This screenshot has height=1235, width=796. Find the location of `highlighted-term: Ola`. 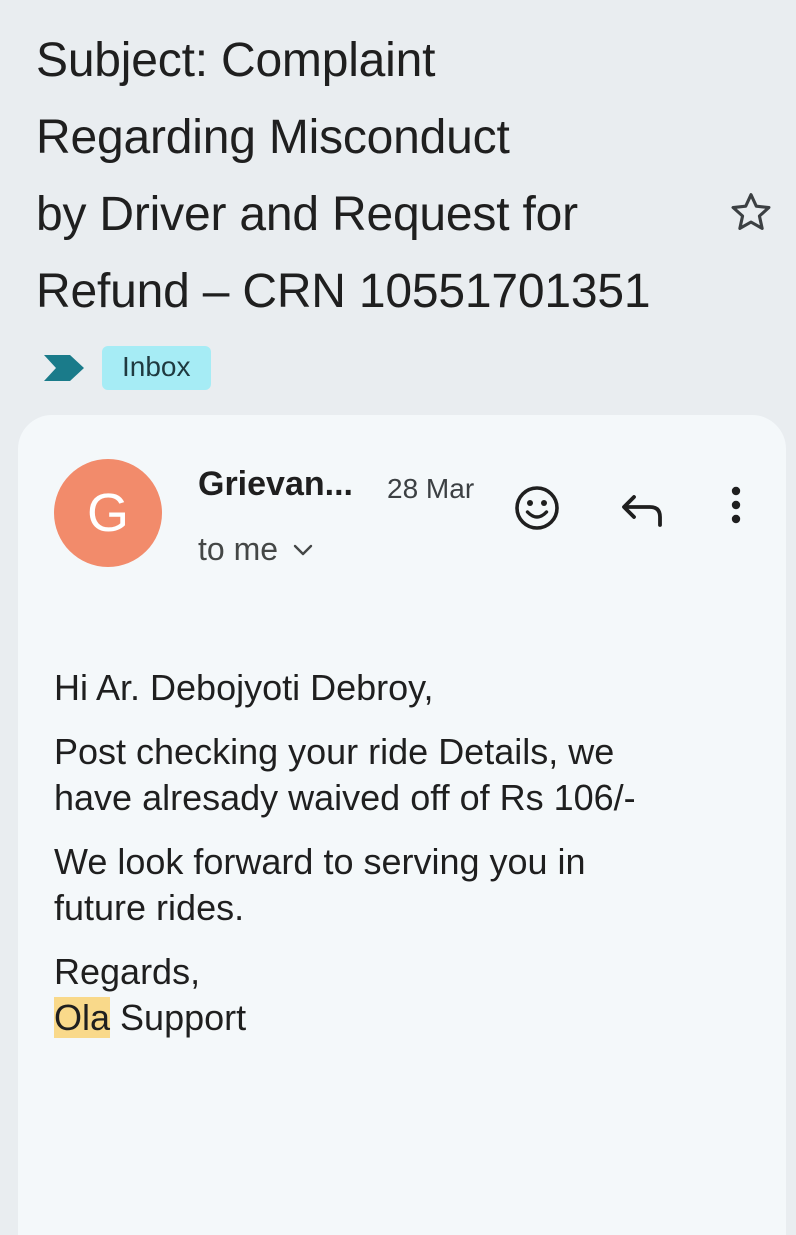

highlighted-term: Ola is located at coordinates (82, 1017).